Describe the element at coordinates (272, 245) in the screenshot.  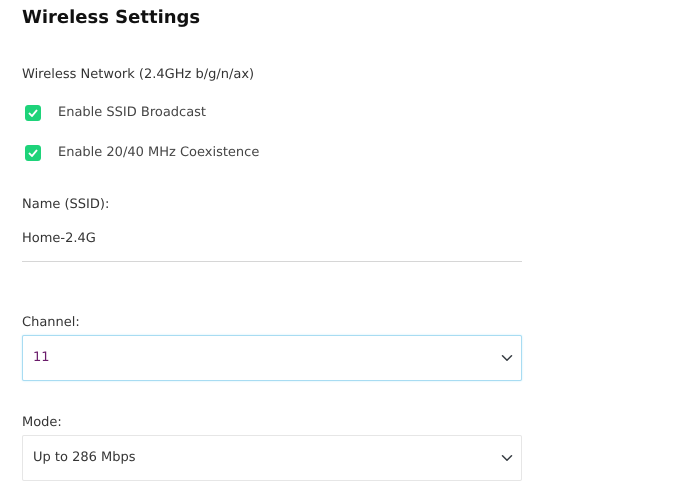
I see `name-field: Home-2.4G` at that location.